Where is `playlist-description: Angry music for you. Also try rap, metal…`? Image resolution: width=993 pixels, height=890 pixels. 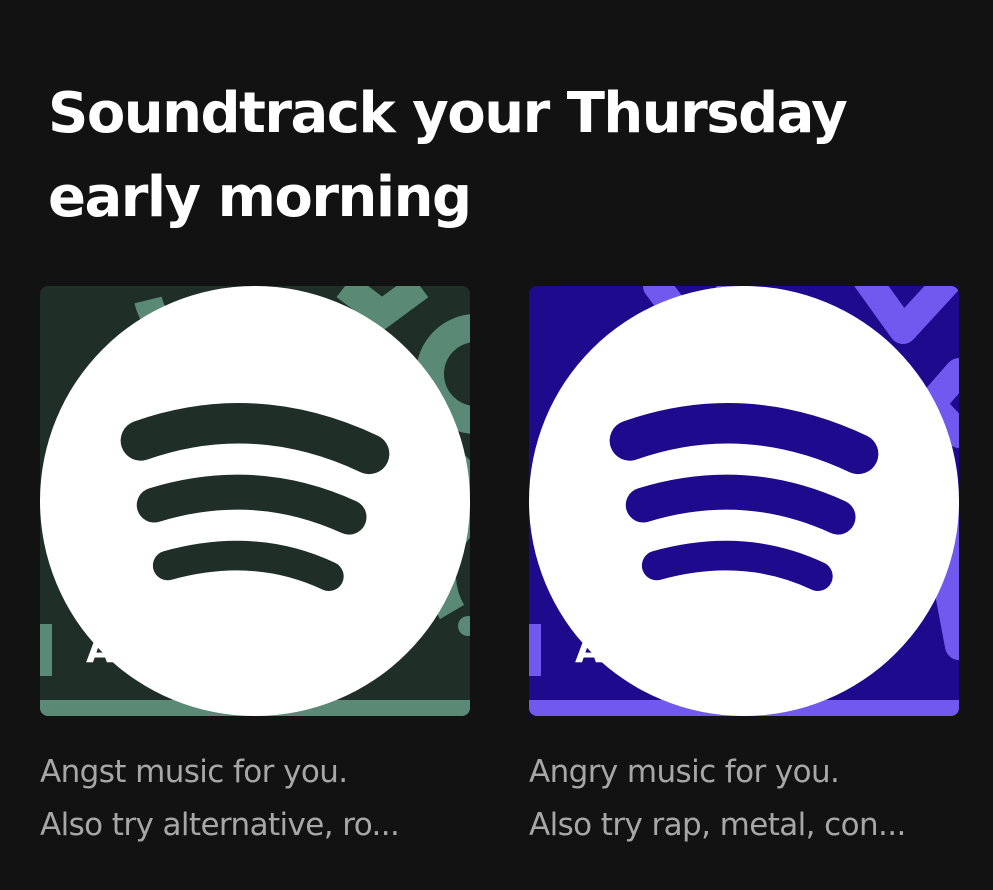
playlist-description: Angry music for you. Also try rap, metal… is located at coordinates (749, 799).